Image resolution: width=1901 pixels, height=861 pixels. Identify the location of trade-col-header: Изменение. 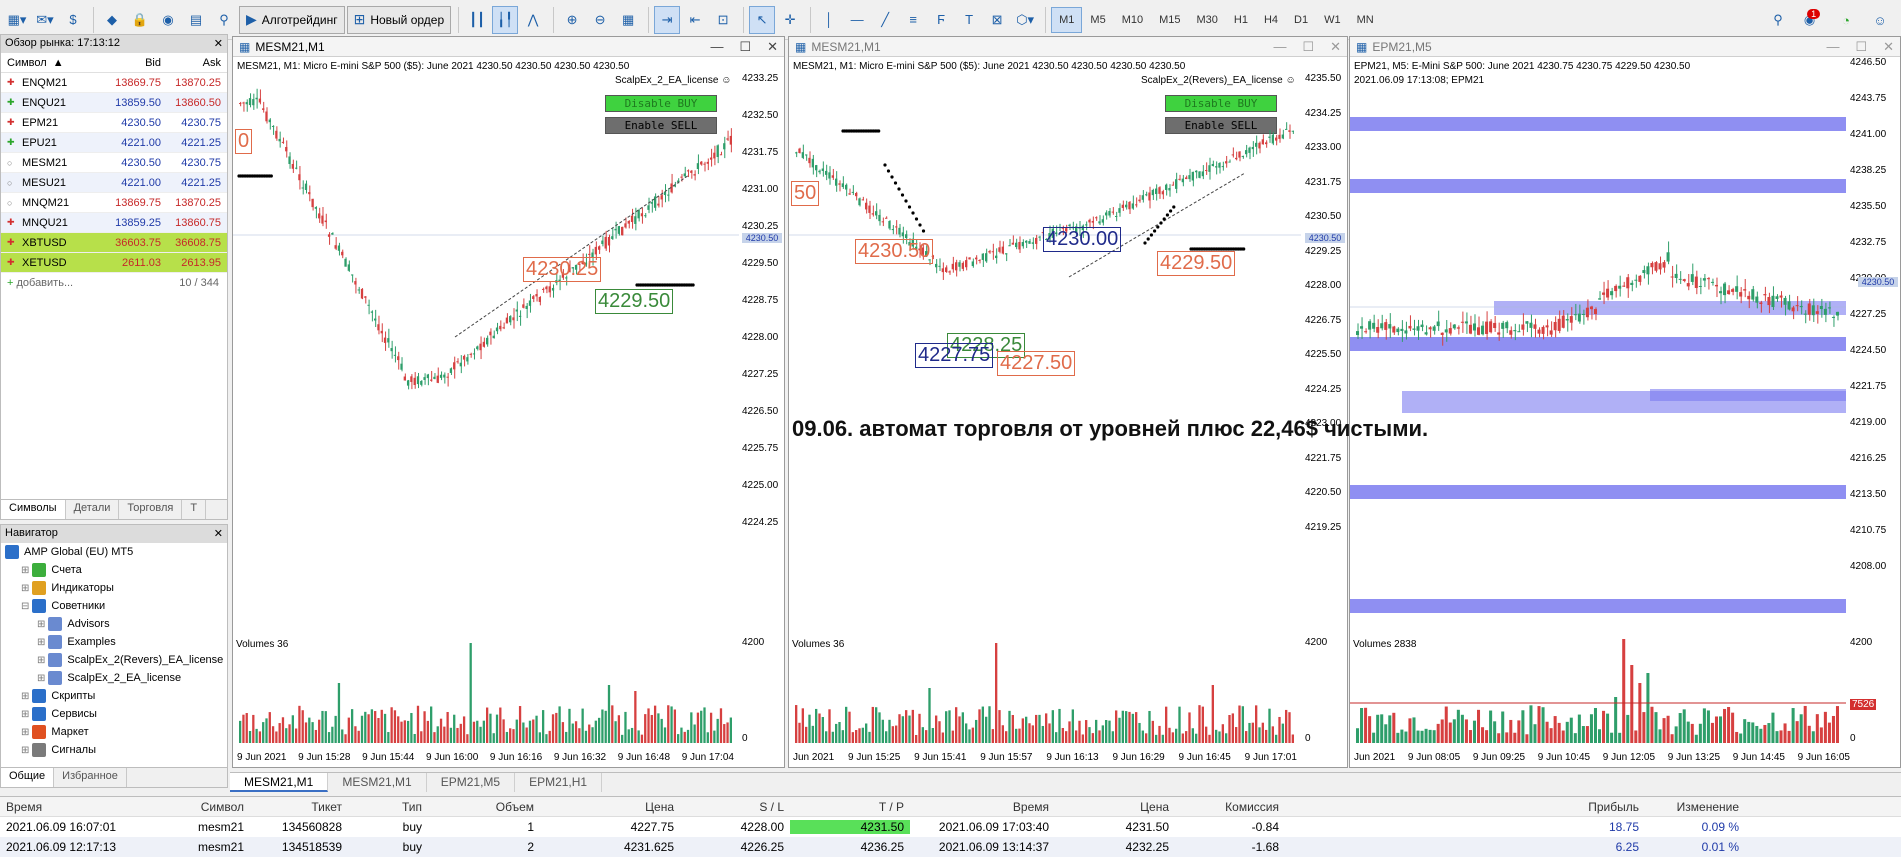
(1695, 807).